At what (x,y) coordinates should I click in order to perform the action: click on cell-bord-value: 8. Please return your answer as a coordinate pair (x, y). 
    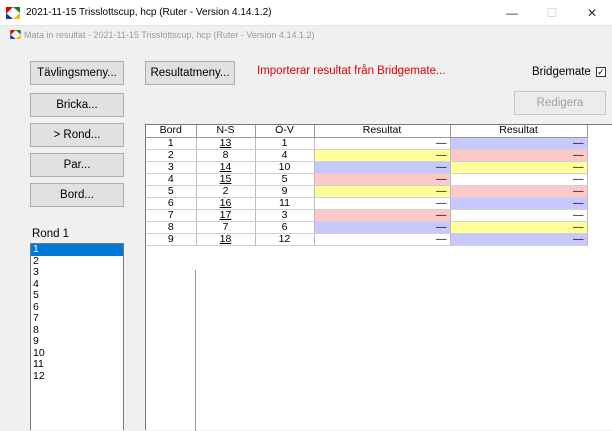
    Looking at the image, I should click on (170, 226).